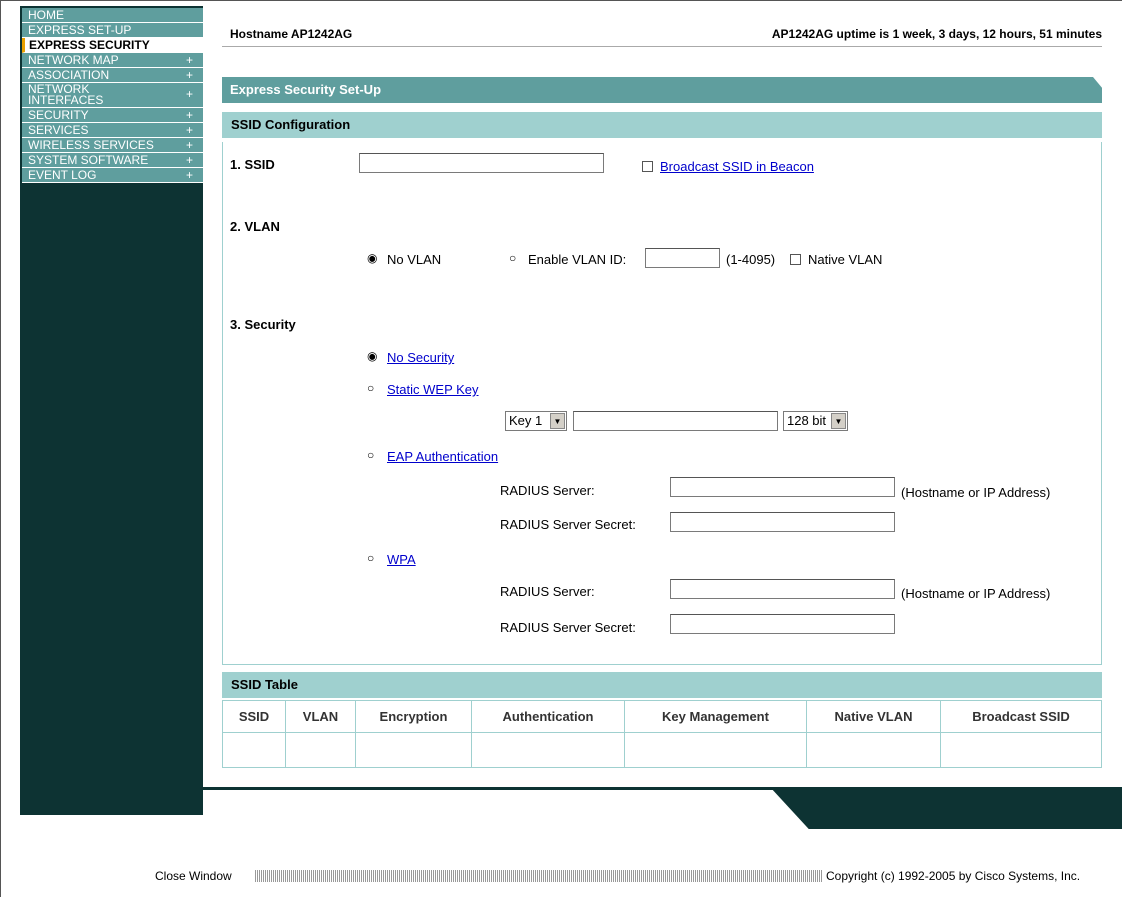 The image size is (1122, 897). What do you see at coordinates (254, 716) in the screenshot?
I see `column-header-ssid: SSID` at bounding box center [254, 716].